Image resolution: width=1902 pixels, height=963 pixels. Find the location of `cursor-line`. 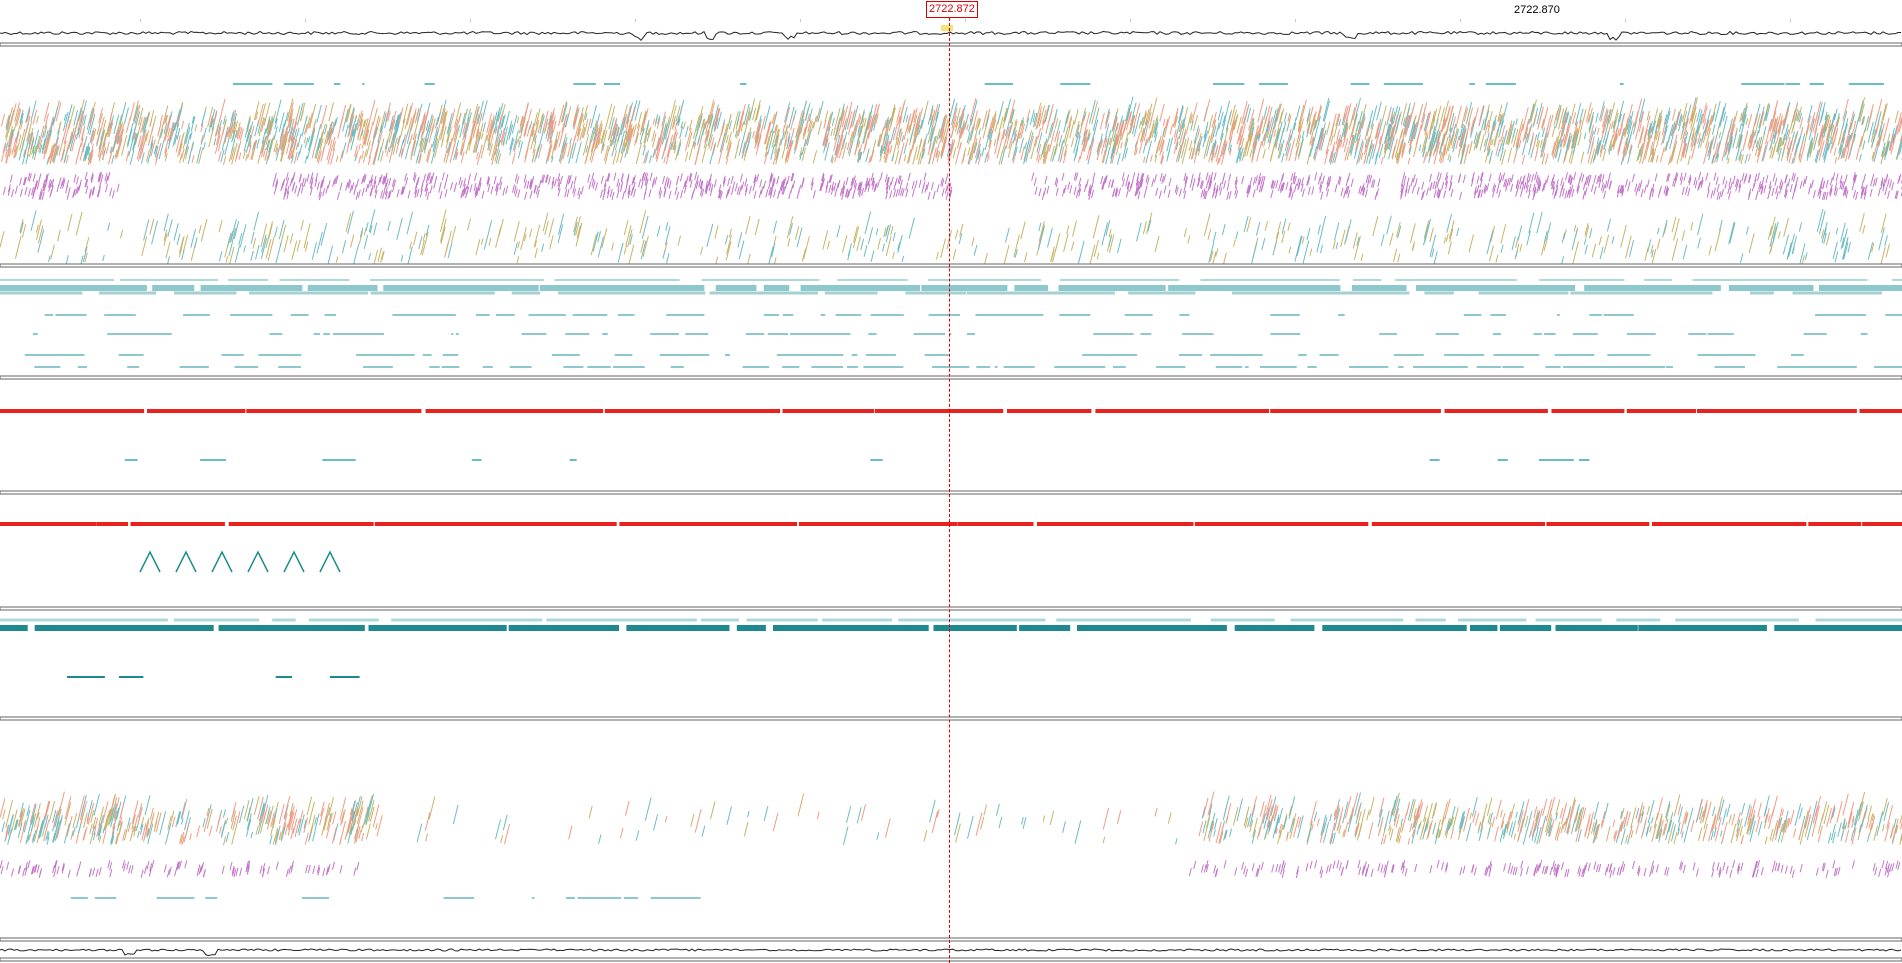

cursor-line is located at coordinates (949, 490).